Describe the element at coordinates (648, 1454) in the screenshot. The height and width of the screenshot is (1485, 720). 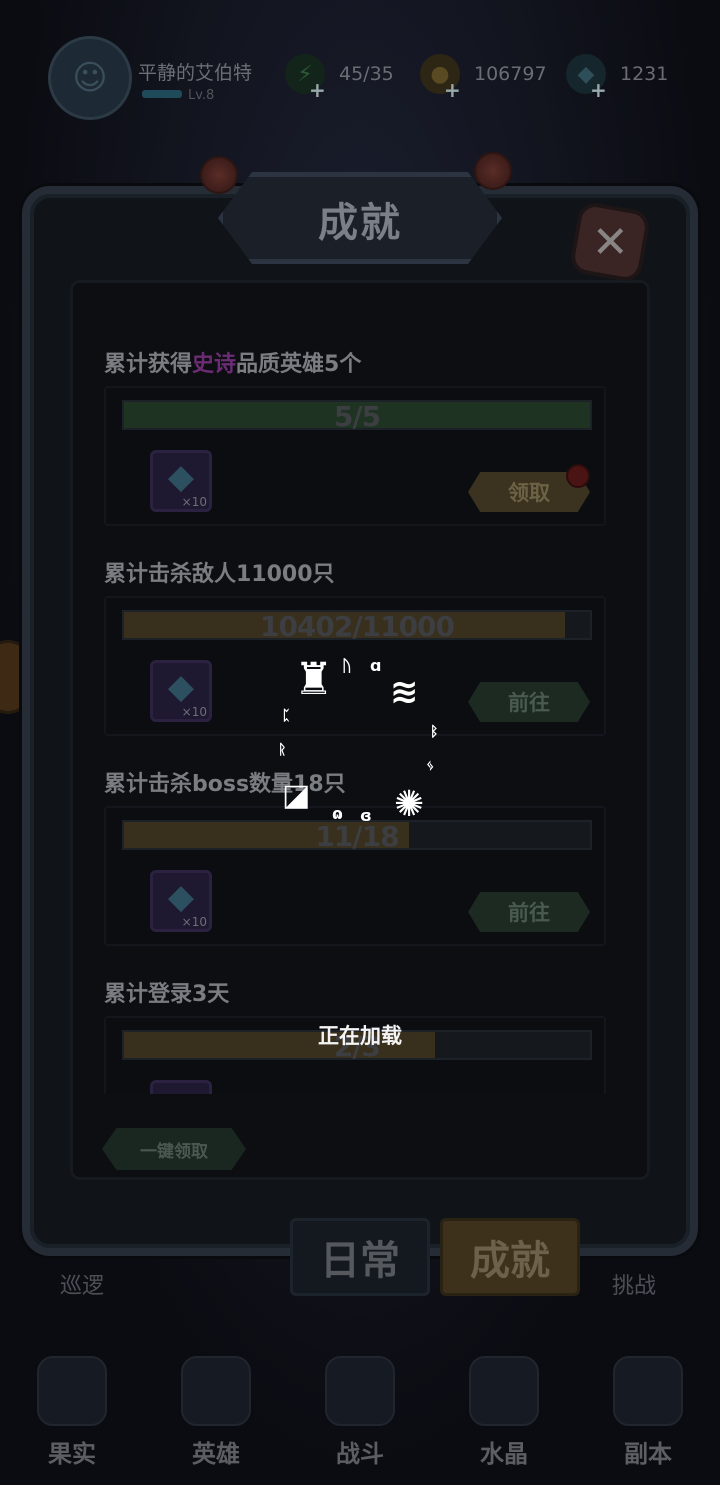
I see `nav-dungeon-label: 副本` at that location.